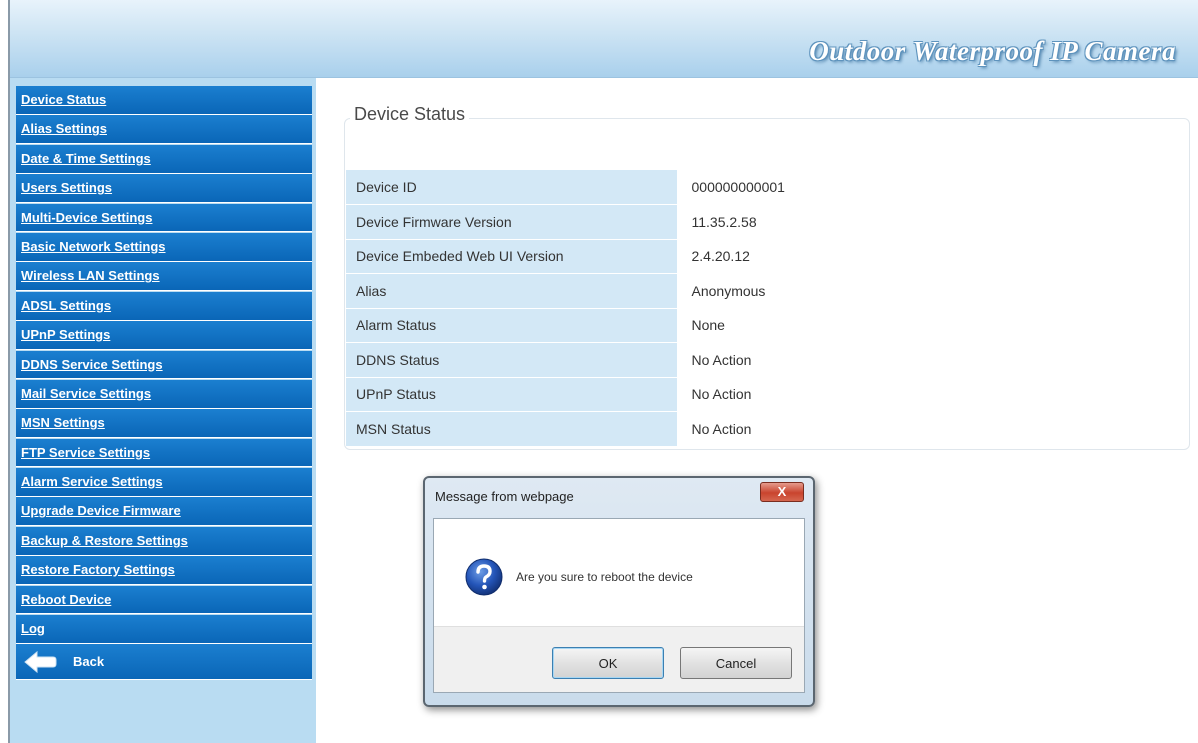 This screenshot has width=1198, height=743. I want to click on table-row: MSN Status No Action, so click(765, 429).